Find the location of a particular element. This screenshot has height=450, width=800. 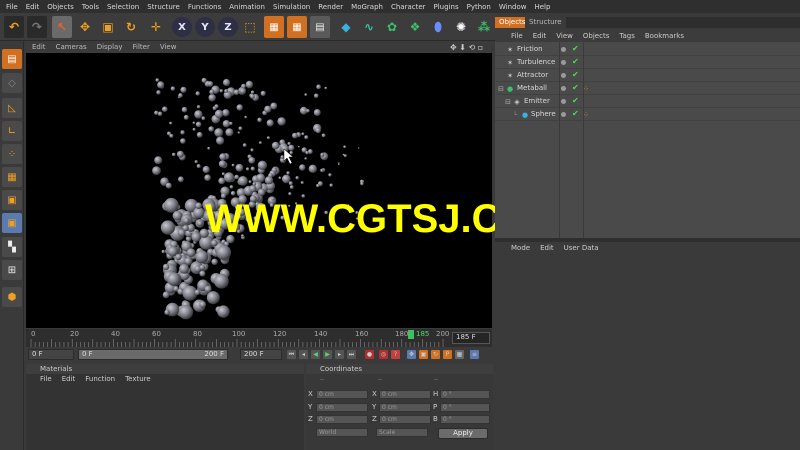

coordinate-mode-select: World is located at coordinates (342, 432).